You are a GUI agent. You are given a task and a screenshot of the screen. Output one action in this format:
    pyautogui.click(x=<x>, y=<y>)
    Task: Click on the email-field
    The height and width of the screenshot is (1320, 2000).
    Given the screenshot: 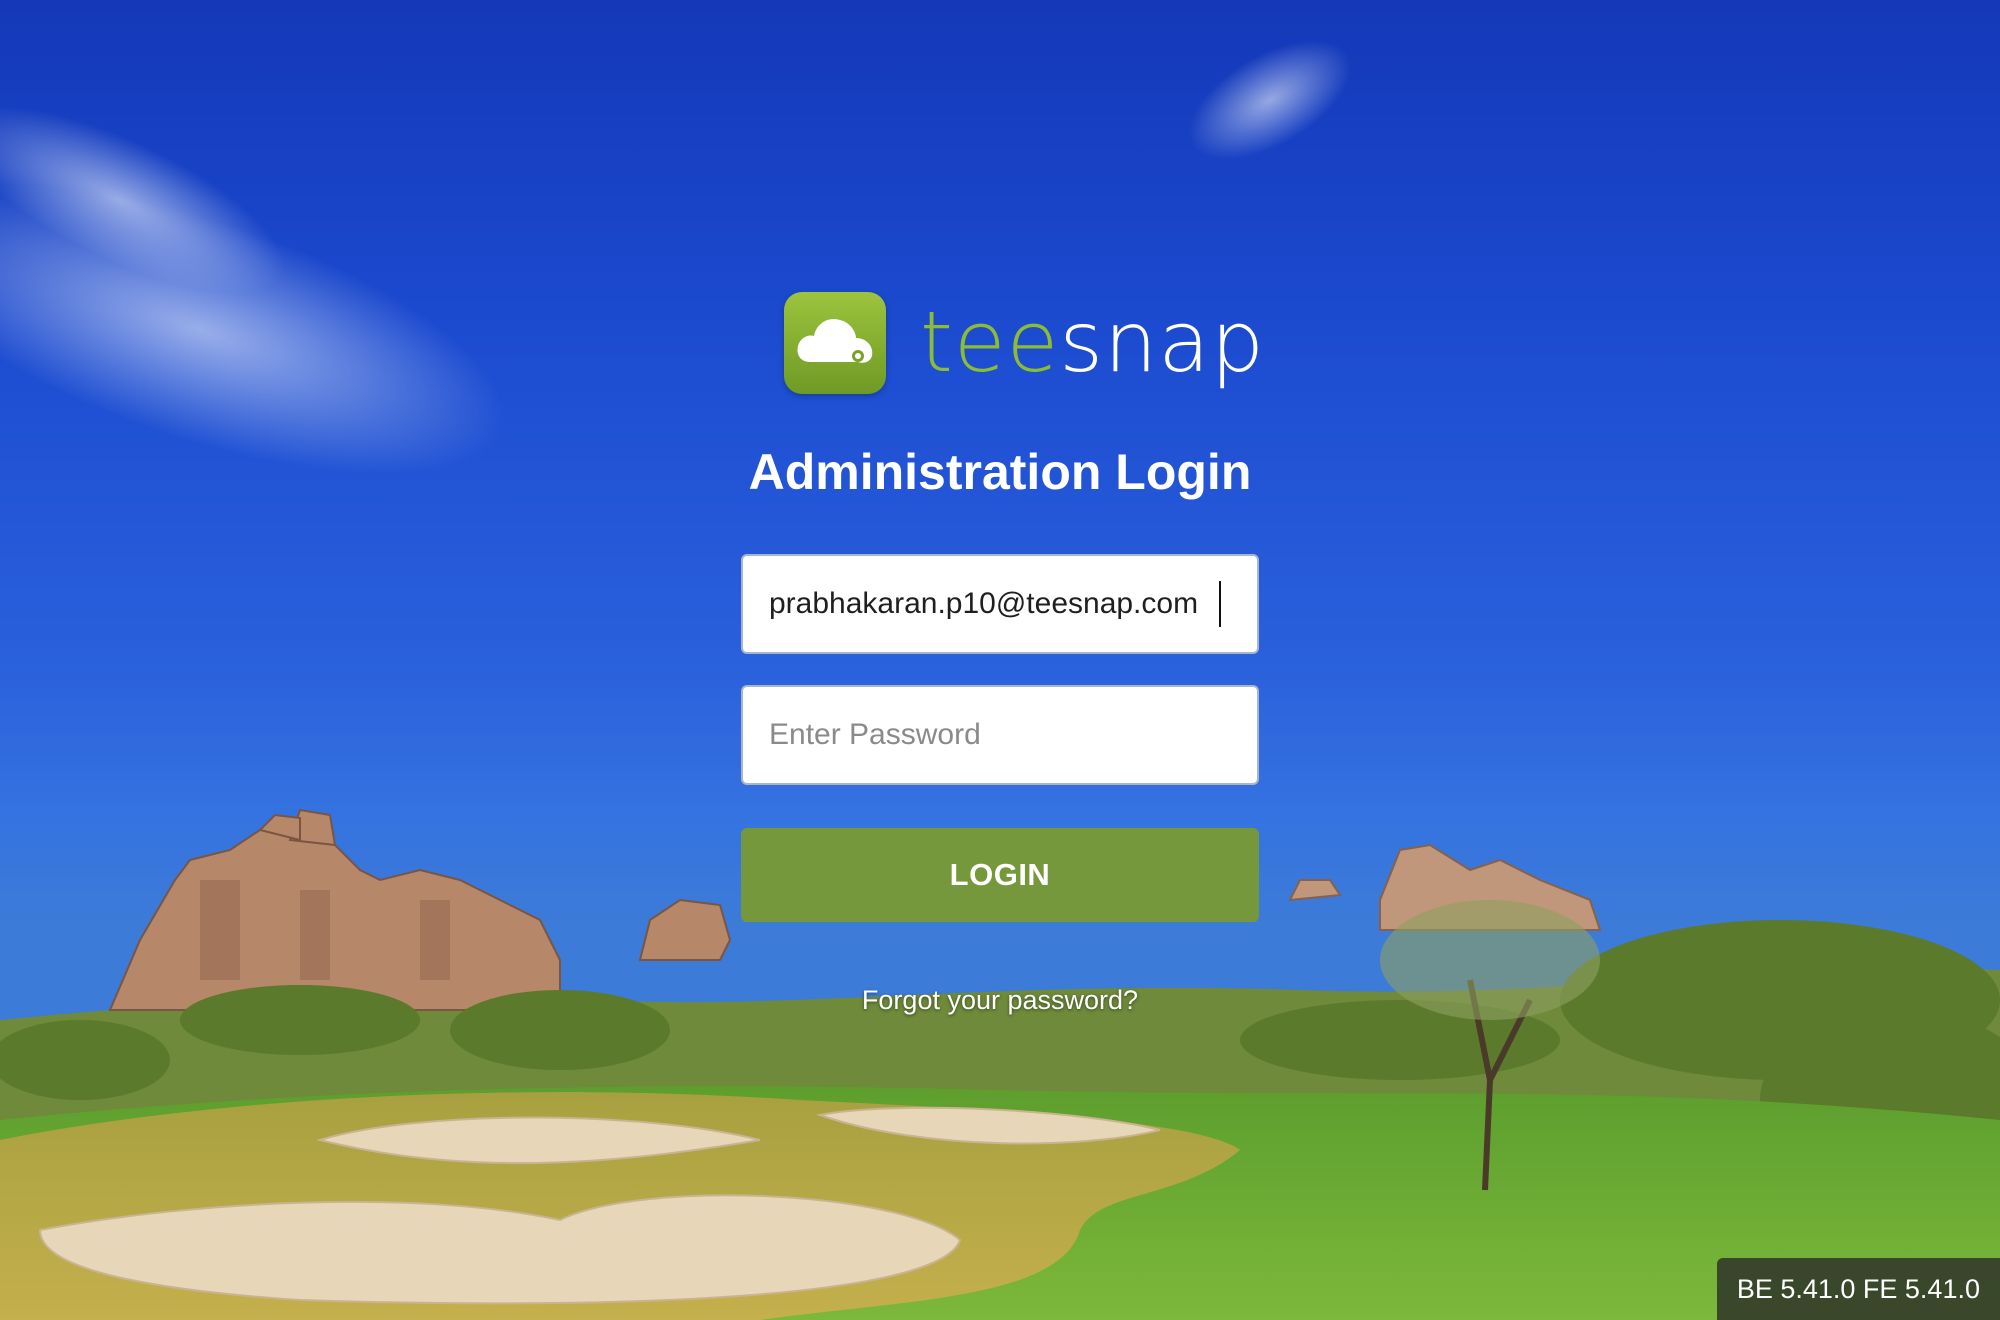 What is the action you would take?
    pyautogui.click(x=1000, y=604)
    